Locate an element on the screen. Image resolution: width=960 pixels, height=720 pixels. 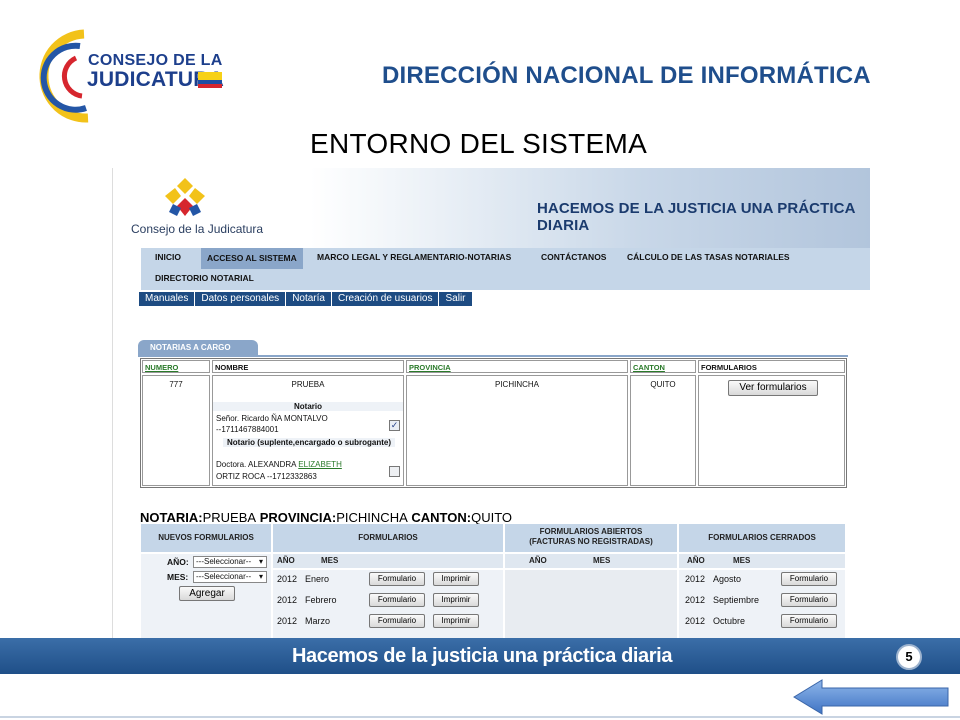
col-header-formularios: FORMULARIOS is located at coordinates (771, 366).